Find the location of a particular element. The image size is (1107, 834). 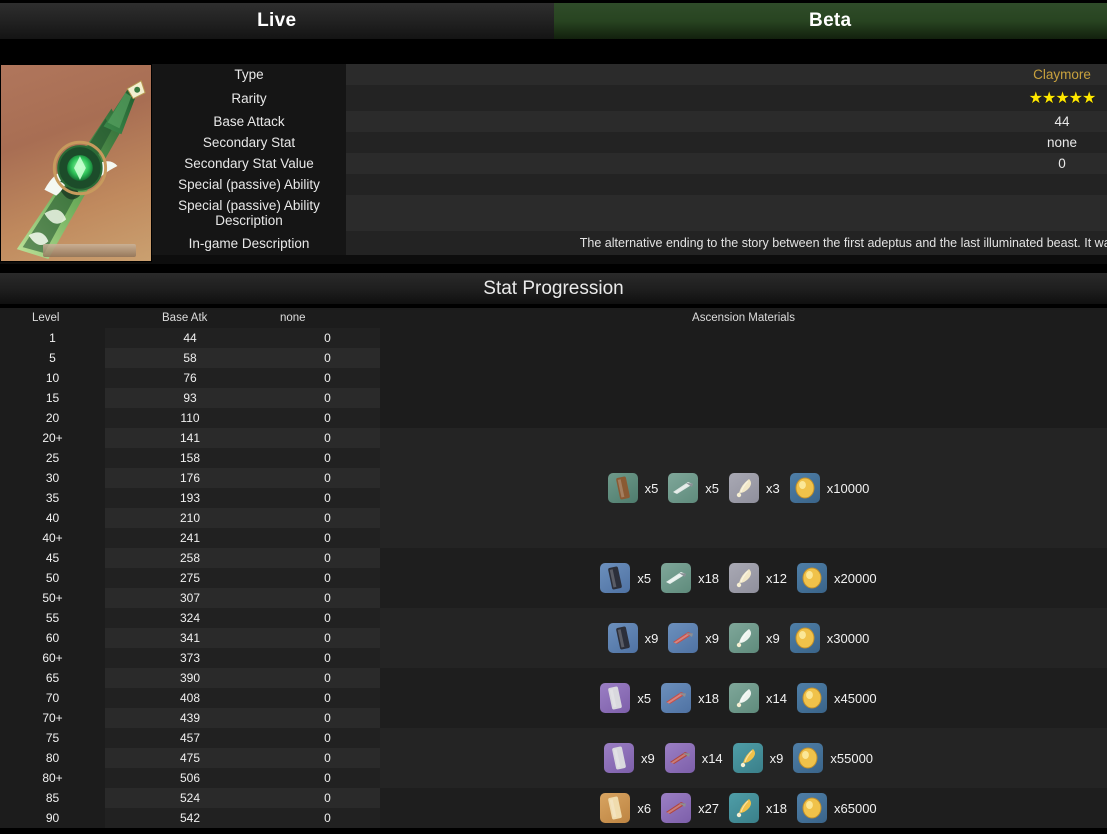

stat-progression-title: Stat Progression is located at coordinates (553, 288).